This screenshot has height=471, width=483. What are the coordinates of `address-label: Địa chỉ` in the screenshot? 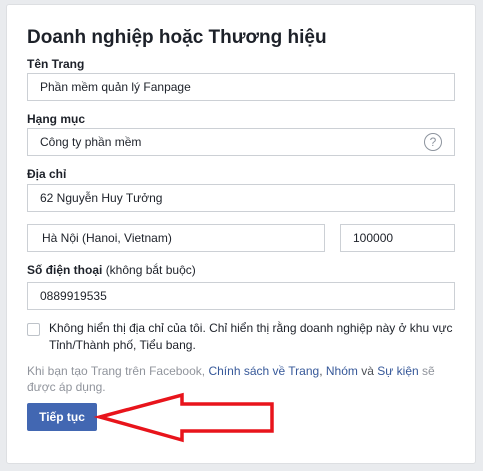 It's located at (47, 174).